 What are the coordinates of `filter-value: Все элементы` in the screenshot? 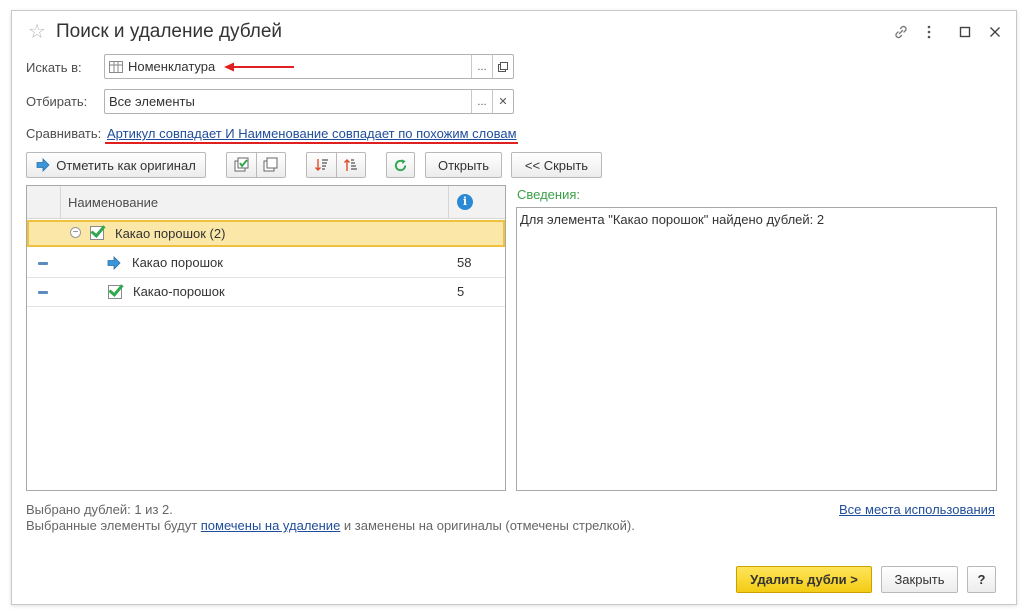 It's located at (152, 101).